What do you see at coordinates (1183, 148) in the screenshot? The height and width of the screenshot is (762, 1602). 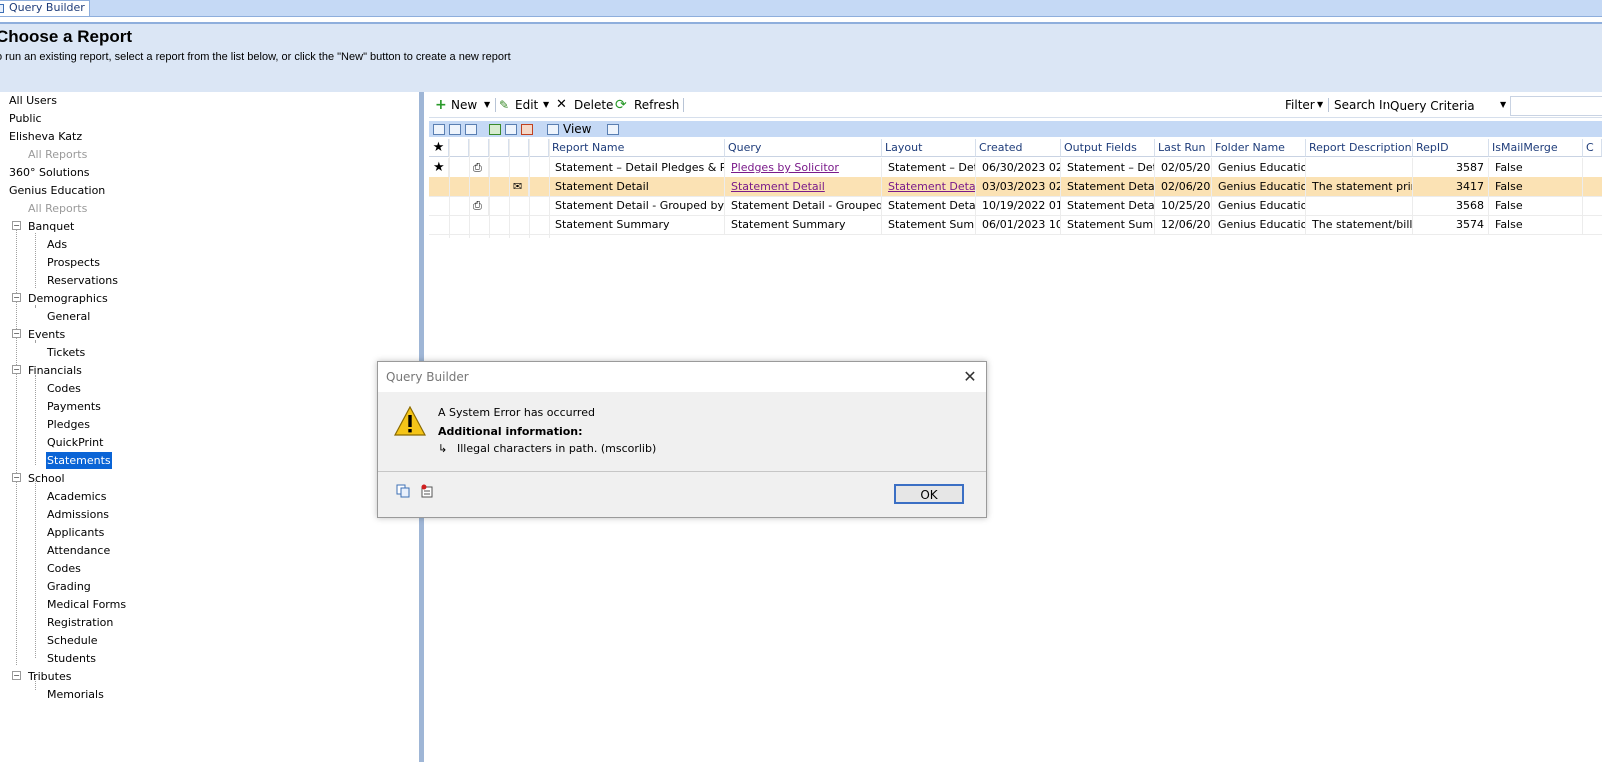 I see `column-header-last-run: Last Run` at bounding box center [1183, 148].